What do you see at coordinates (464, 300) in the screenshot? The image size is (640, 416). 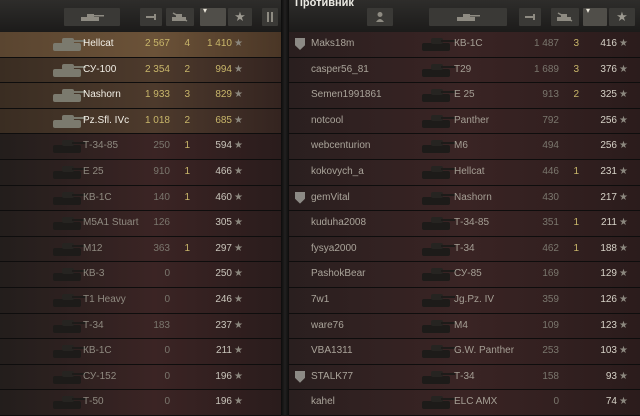 I see `enemy-row: 7w1 Jg.Pz. IV 359 126 ★` at bounding box center [464, 300].